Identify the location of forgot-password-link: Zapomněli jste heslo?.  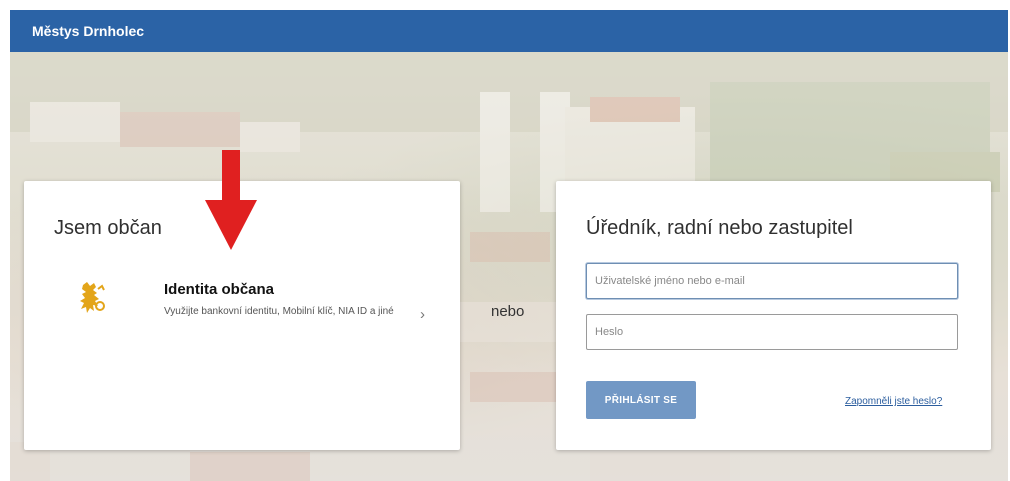
(893, 401).